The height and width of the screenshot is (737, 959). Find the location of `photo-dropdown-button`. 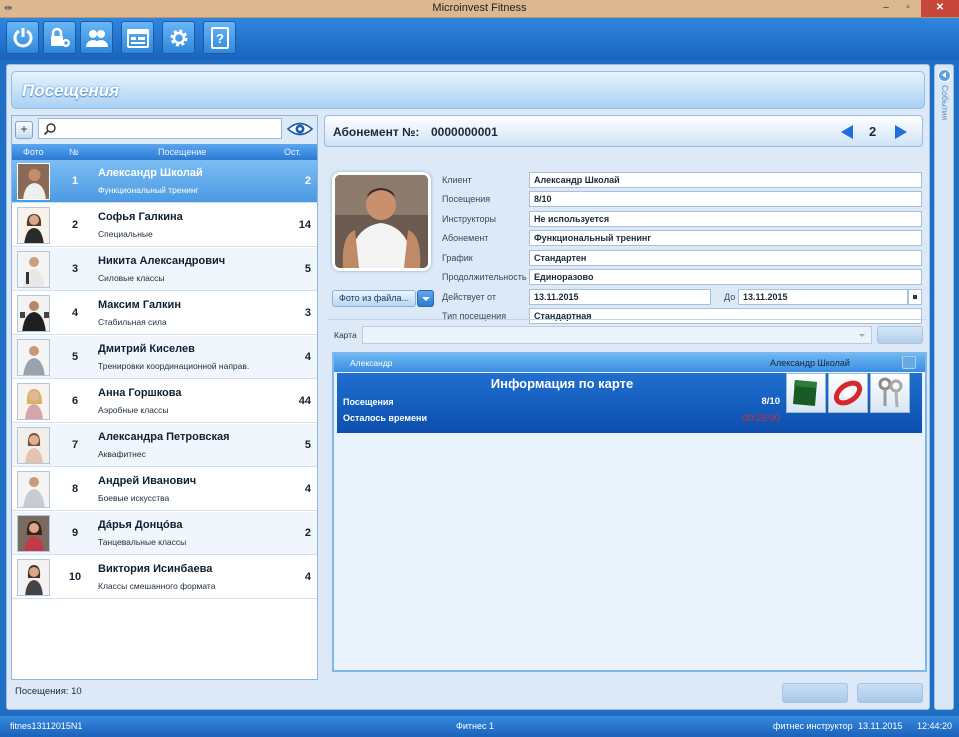

photo-dropdown-button is located at coordinates (425, 298).